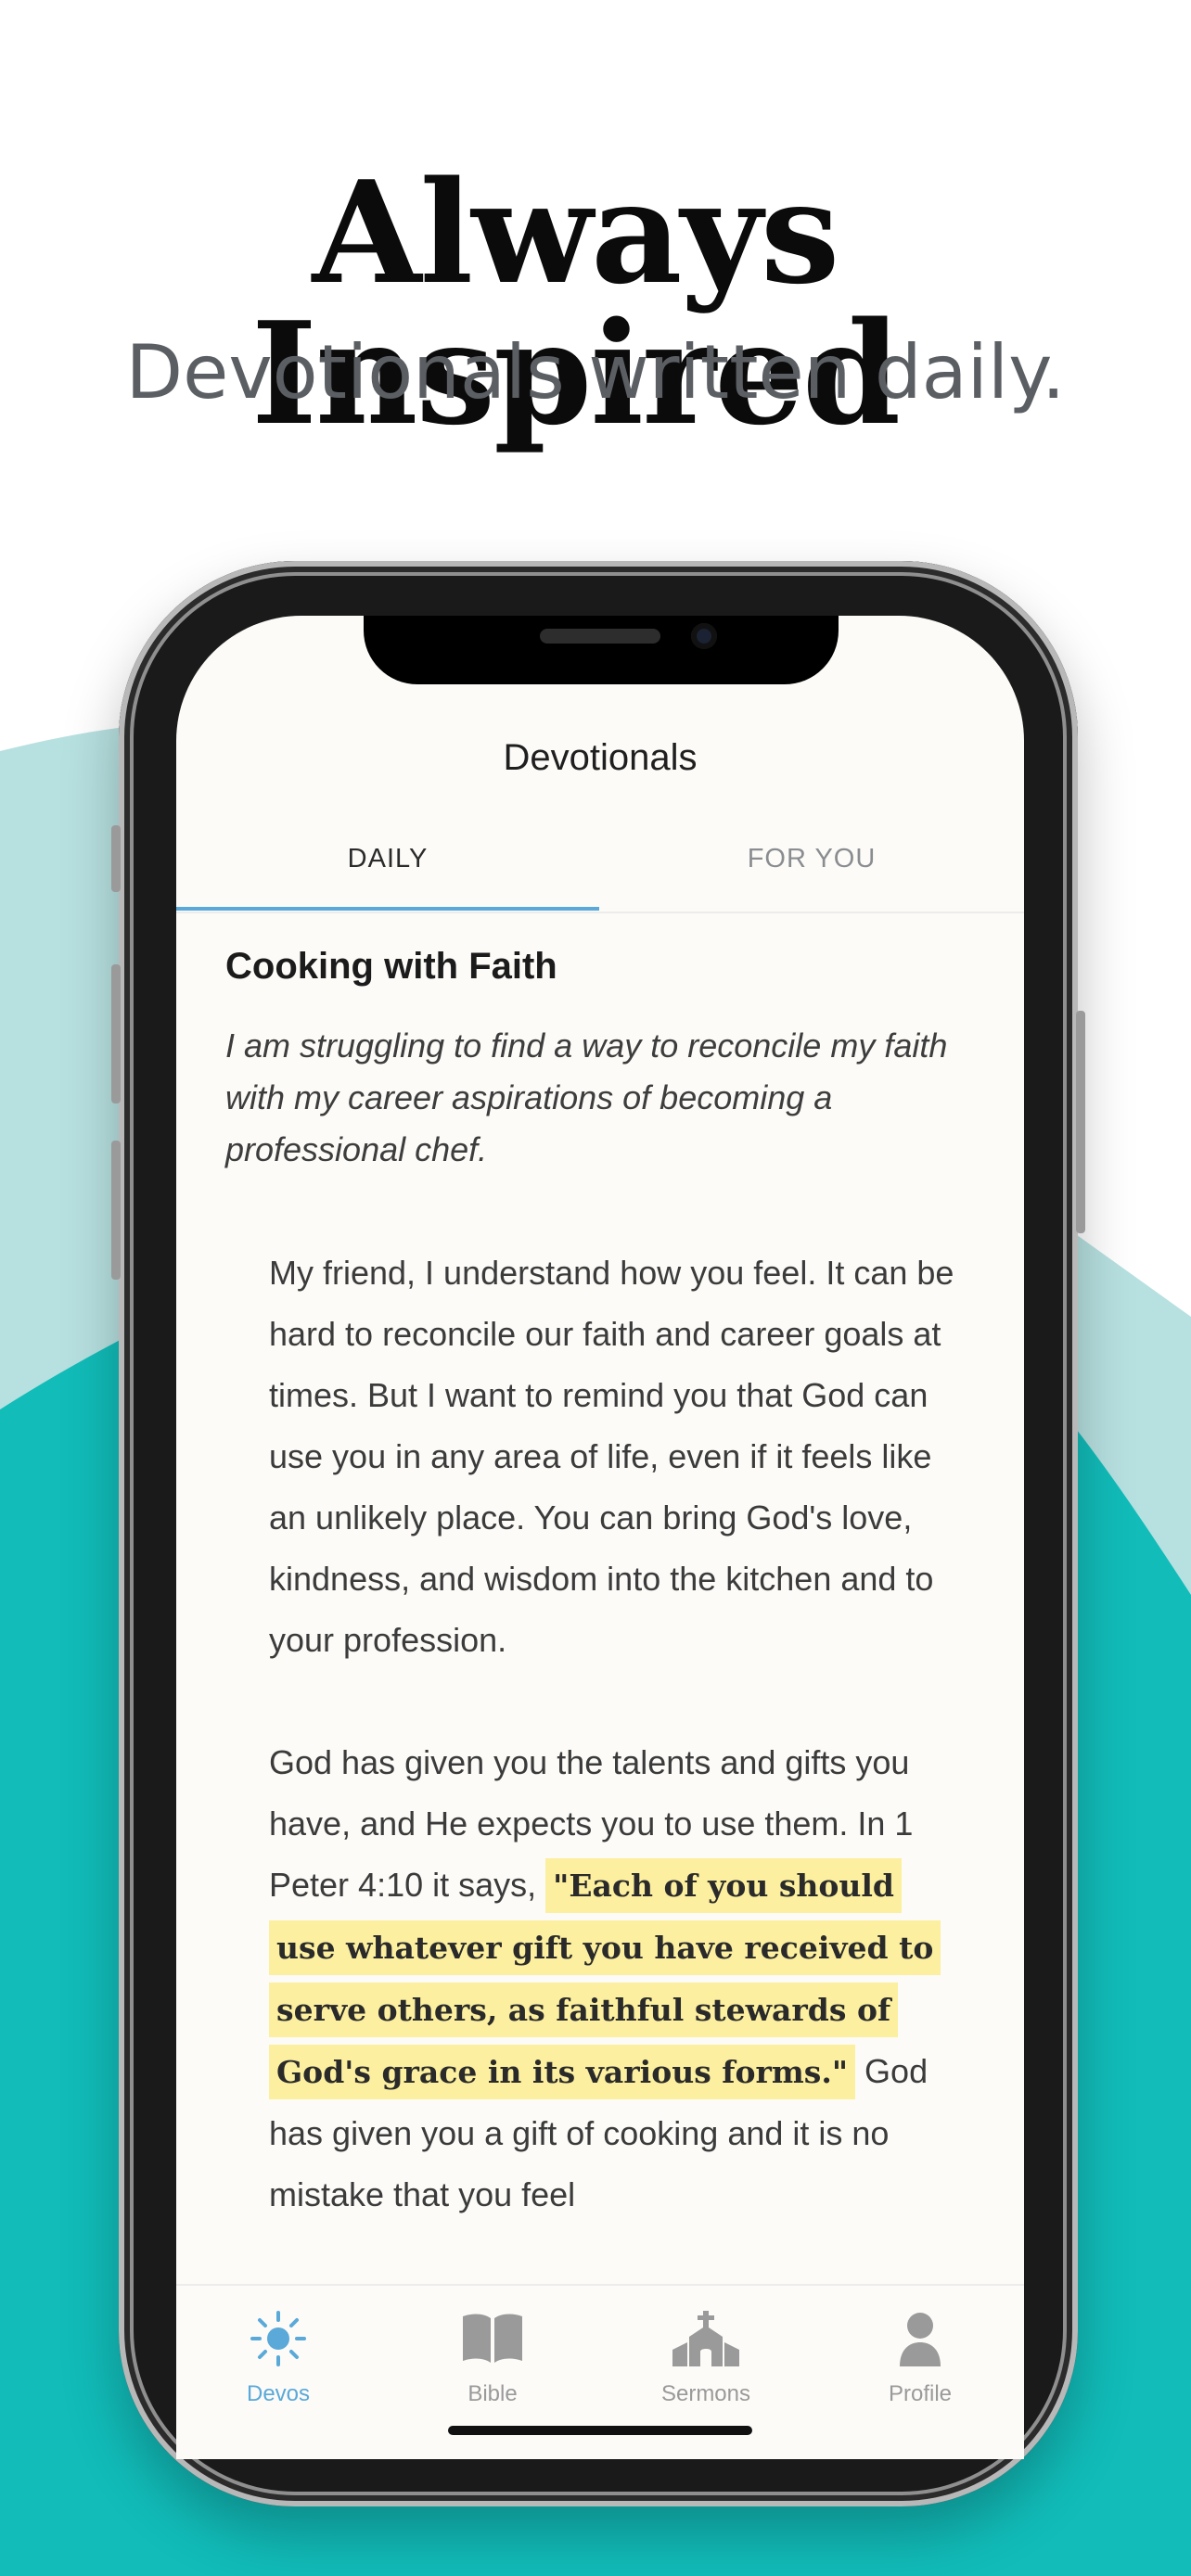  What do you see at coordinates (600, 757) in the screenshot?
I see `nav-title: Devotionals` at bounding box center [600, 757].